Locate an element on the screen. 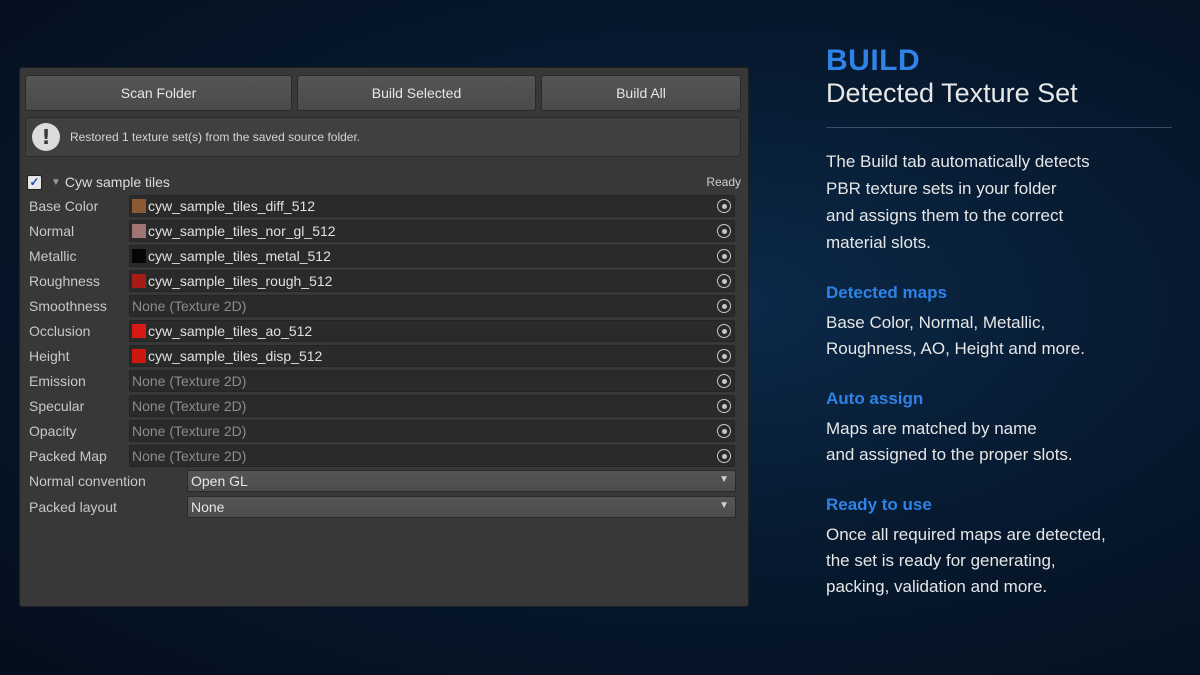 Image resolution: width=1200 pixels, height=675 pixels. texture-name: cyw_sample_tiles_nor_gl_512 is located at coordinates (242, 231).